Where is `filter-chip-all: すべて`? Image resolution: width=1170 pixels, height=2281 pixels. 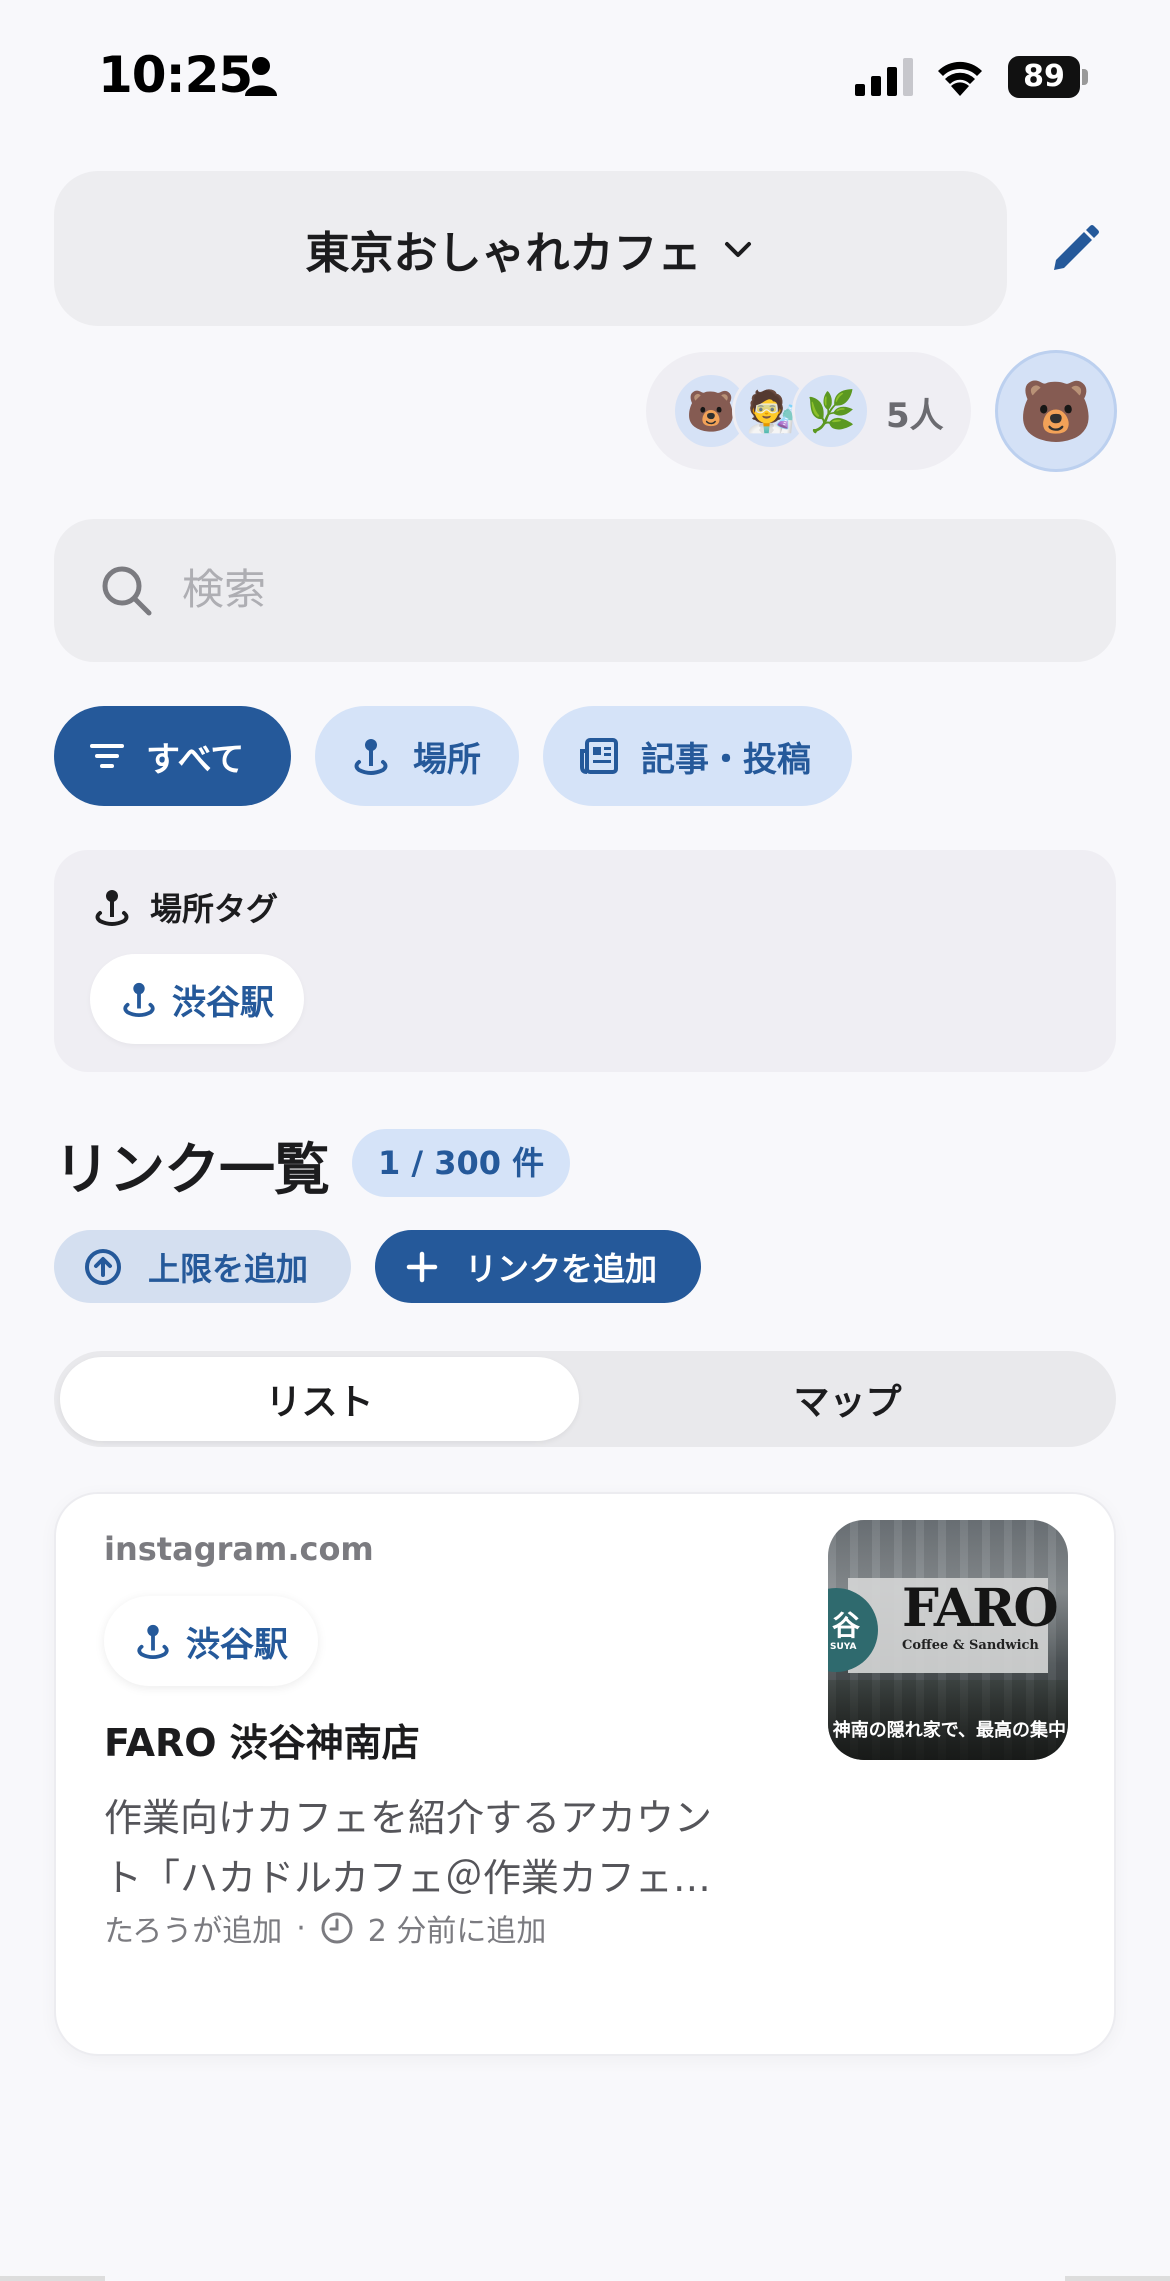 filter-chip-all: すべて is located at coordinates (172, 756).